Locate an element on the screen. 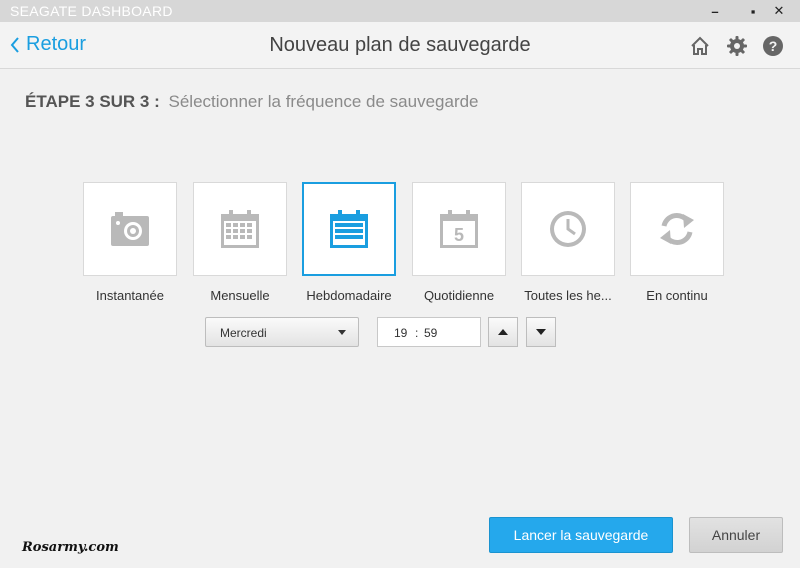  option-label: Quotidienne is located at coordinates (459, 295).